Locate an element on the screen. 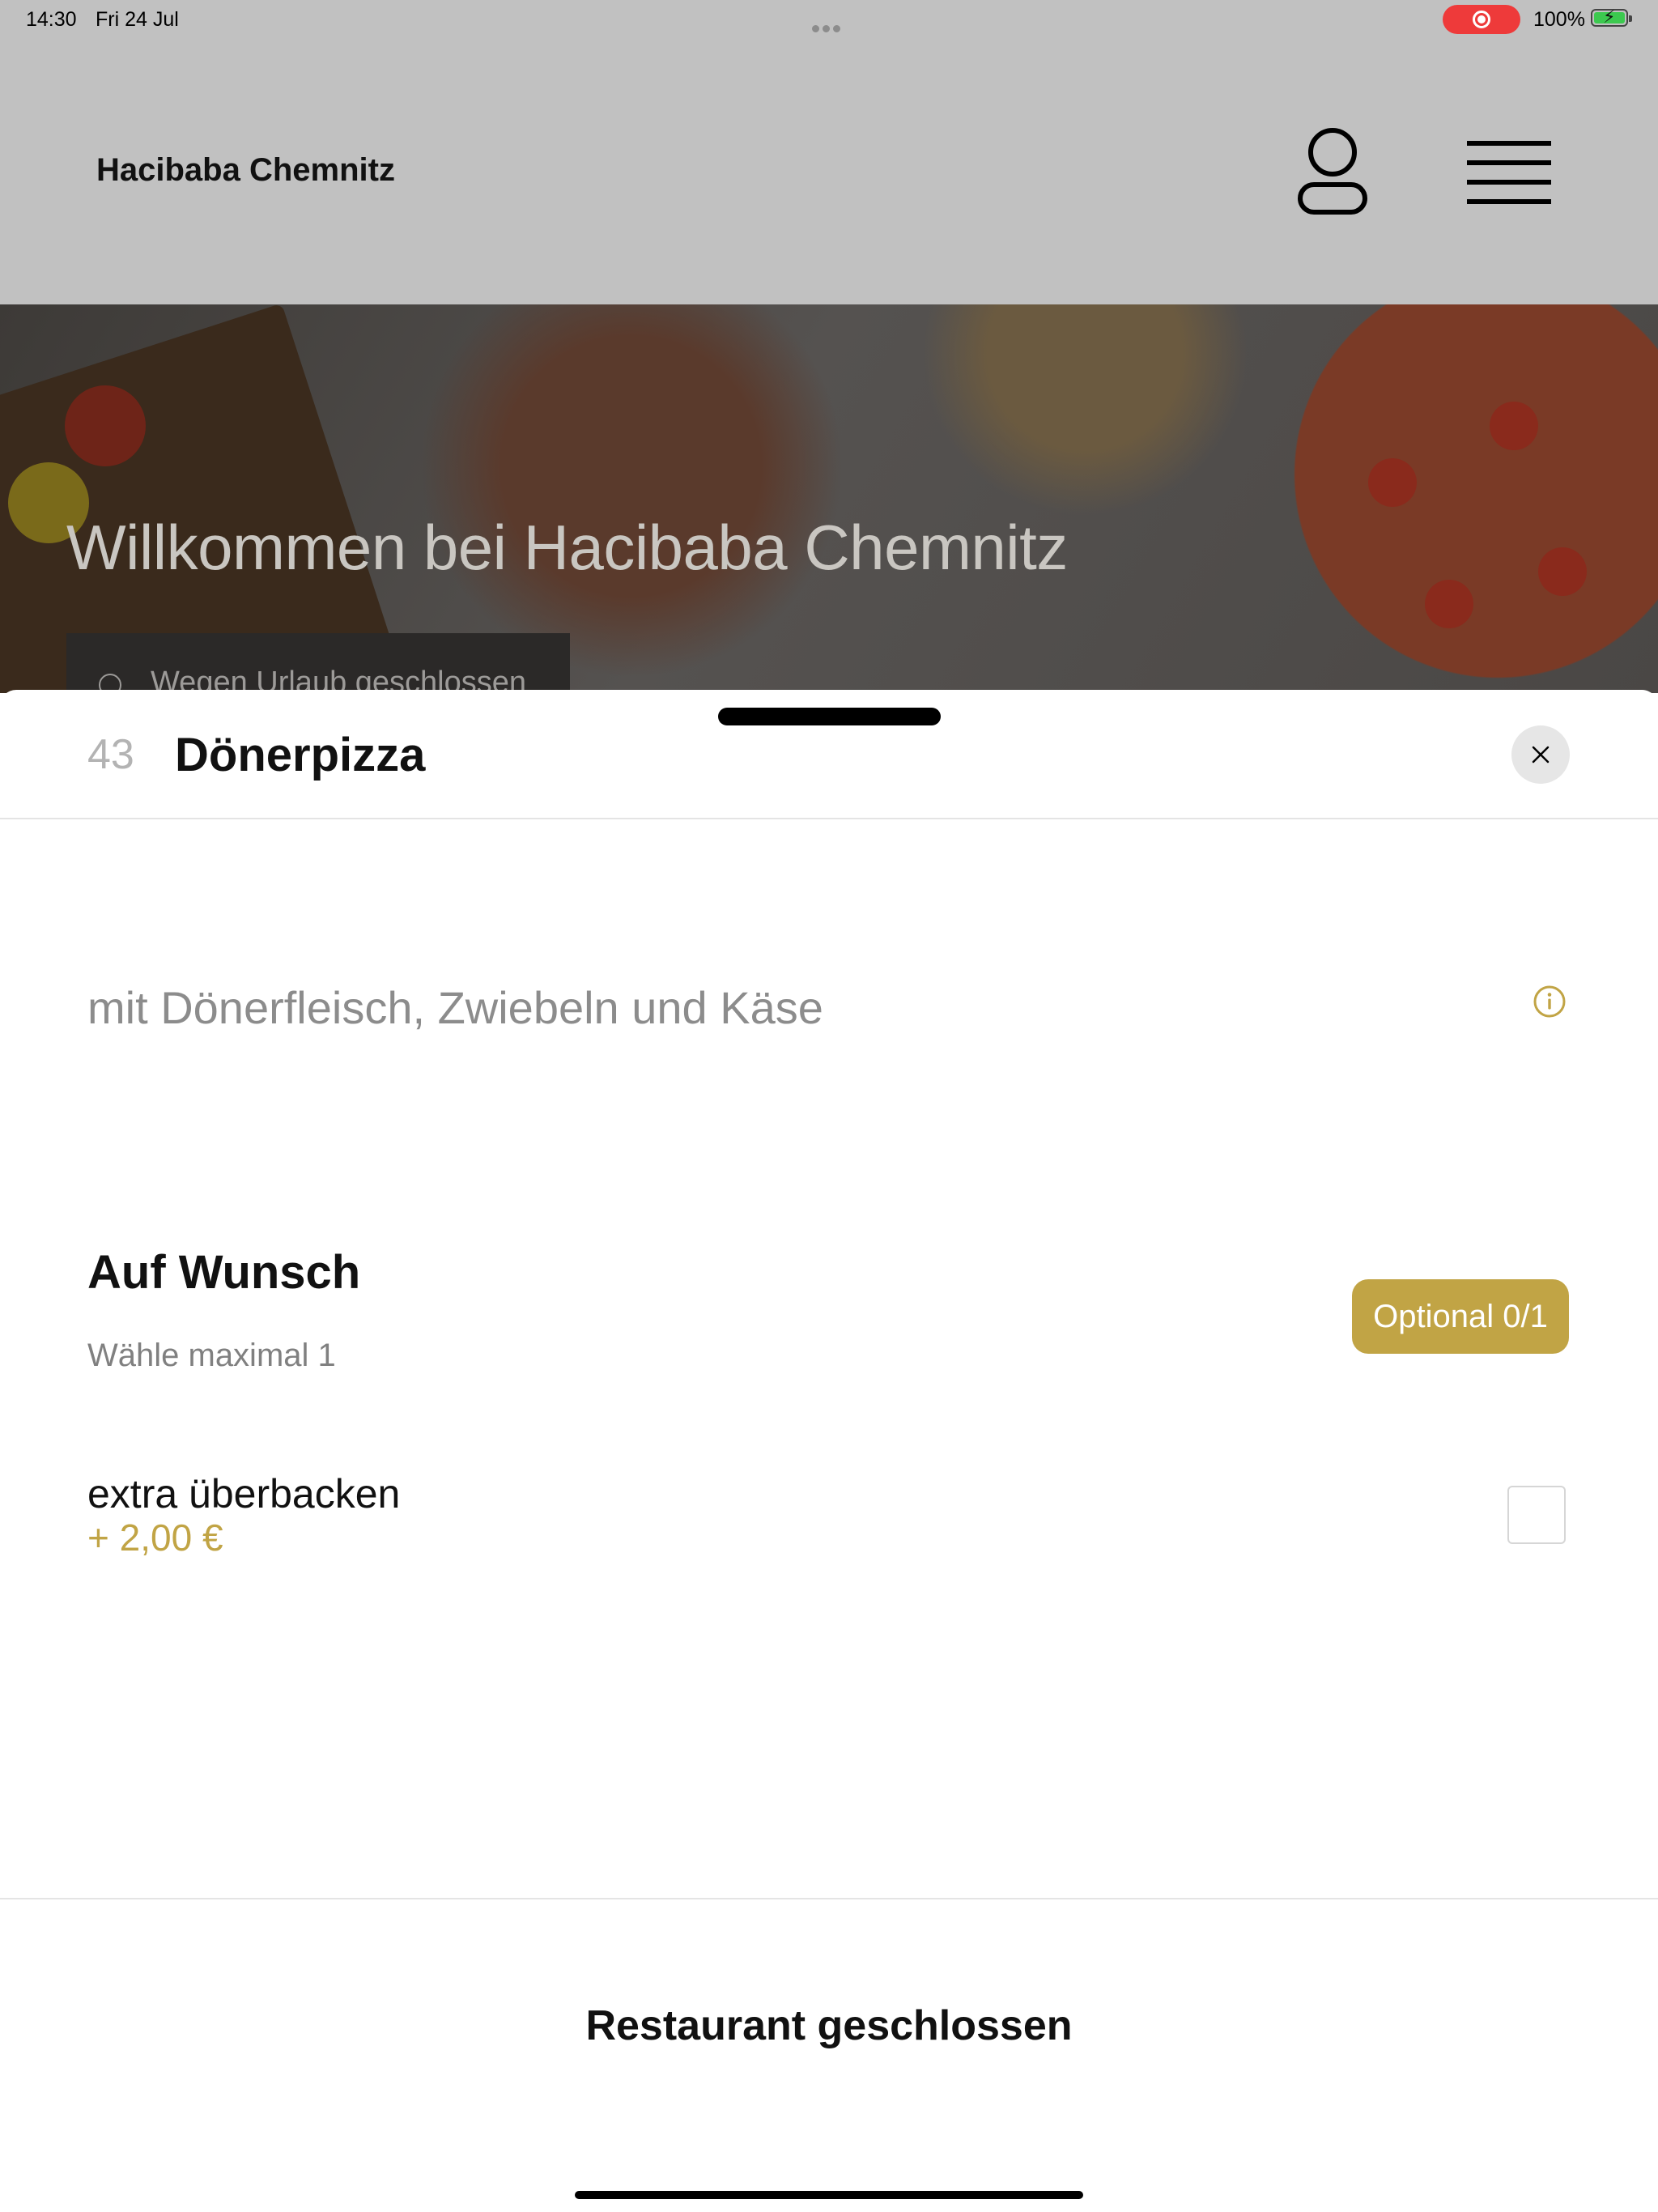 The width and height of the screenshot is (1658, 2212). option-label: extra überbacken is located at coordinates (243, 1494).